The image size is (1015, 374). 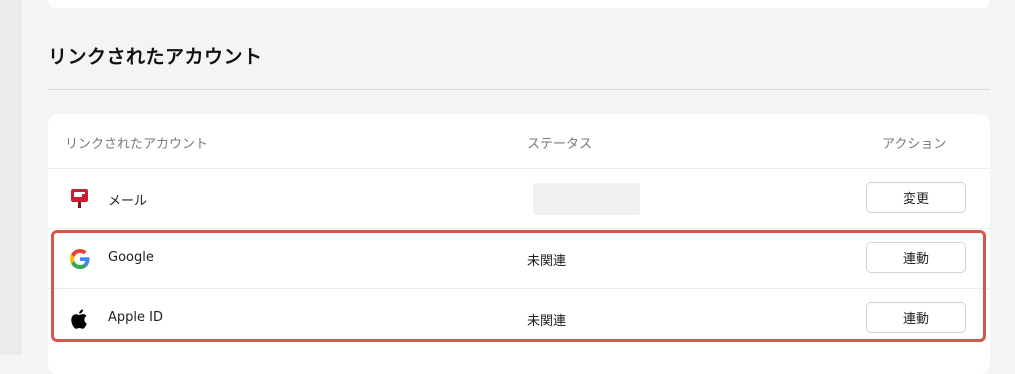 I want to click on table-row-apple: Apple ID 未関連 連動, so click(x=519, y=318).